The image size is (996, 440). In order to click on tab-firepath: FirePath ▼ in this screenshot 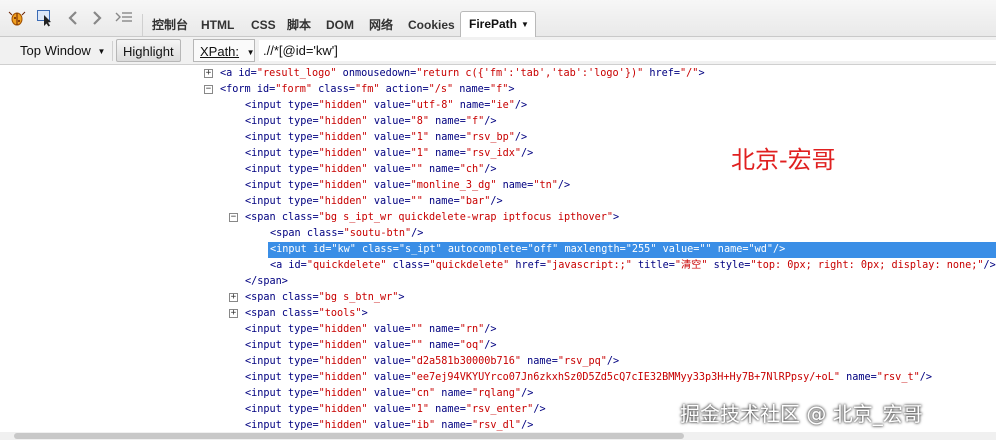, I will do `click(498, 24)`.